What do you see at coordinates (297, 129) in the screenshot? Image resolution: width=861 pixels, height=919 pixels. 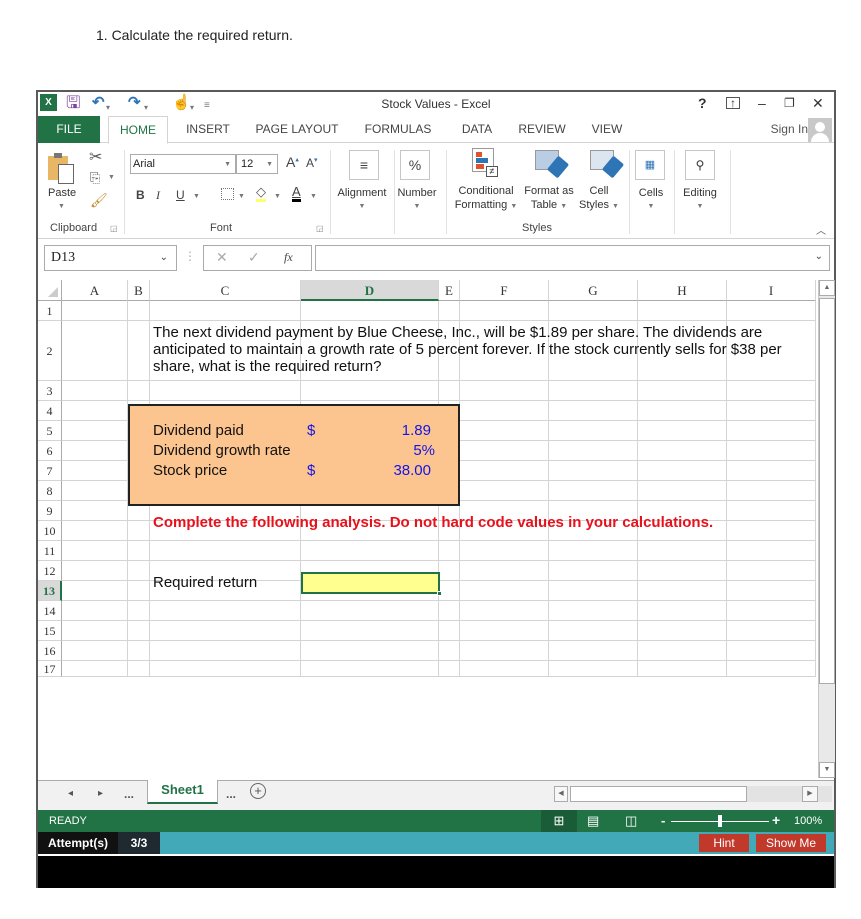 I see `tab-page-layout: PAGE LAYOUT` at bounding box center [297, 129].